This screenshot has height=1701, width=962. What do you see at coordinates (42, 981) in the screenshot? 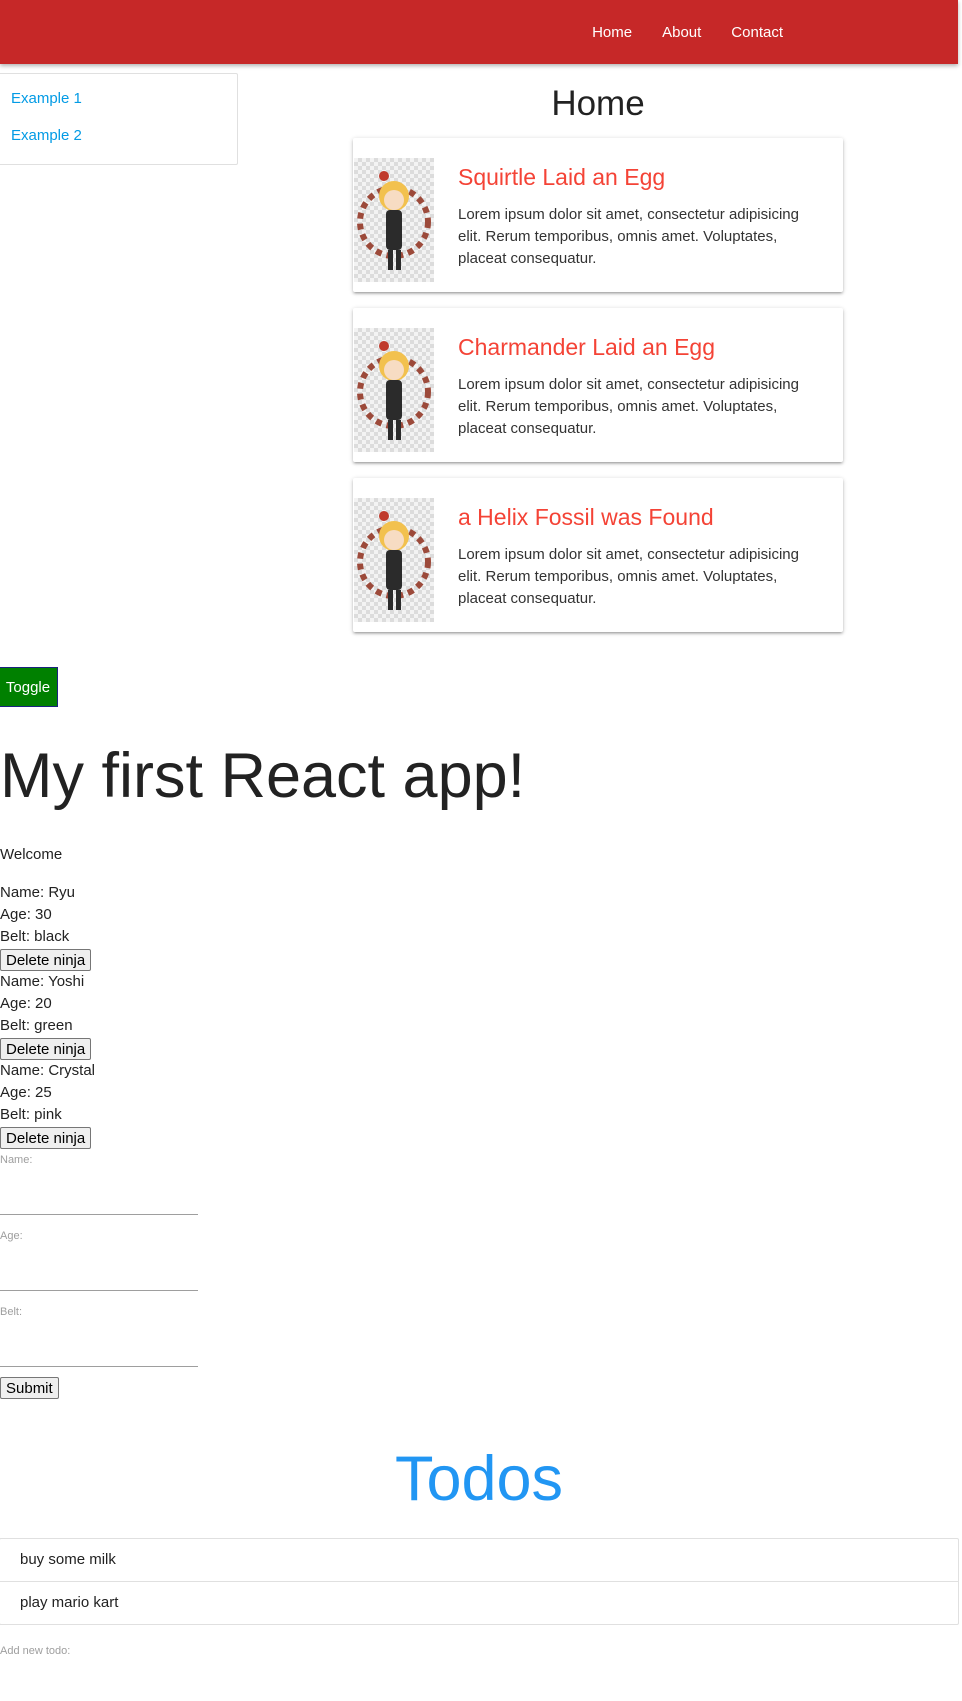
I see `ninja-name: Name: Yoshi` at bounding box center [42, 981].